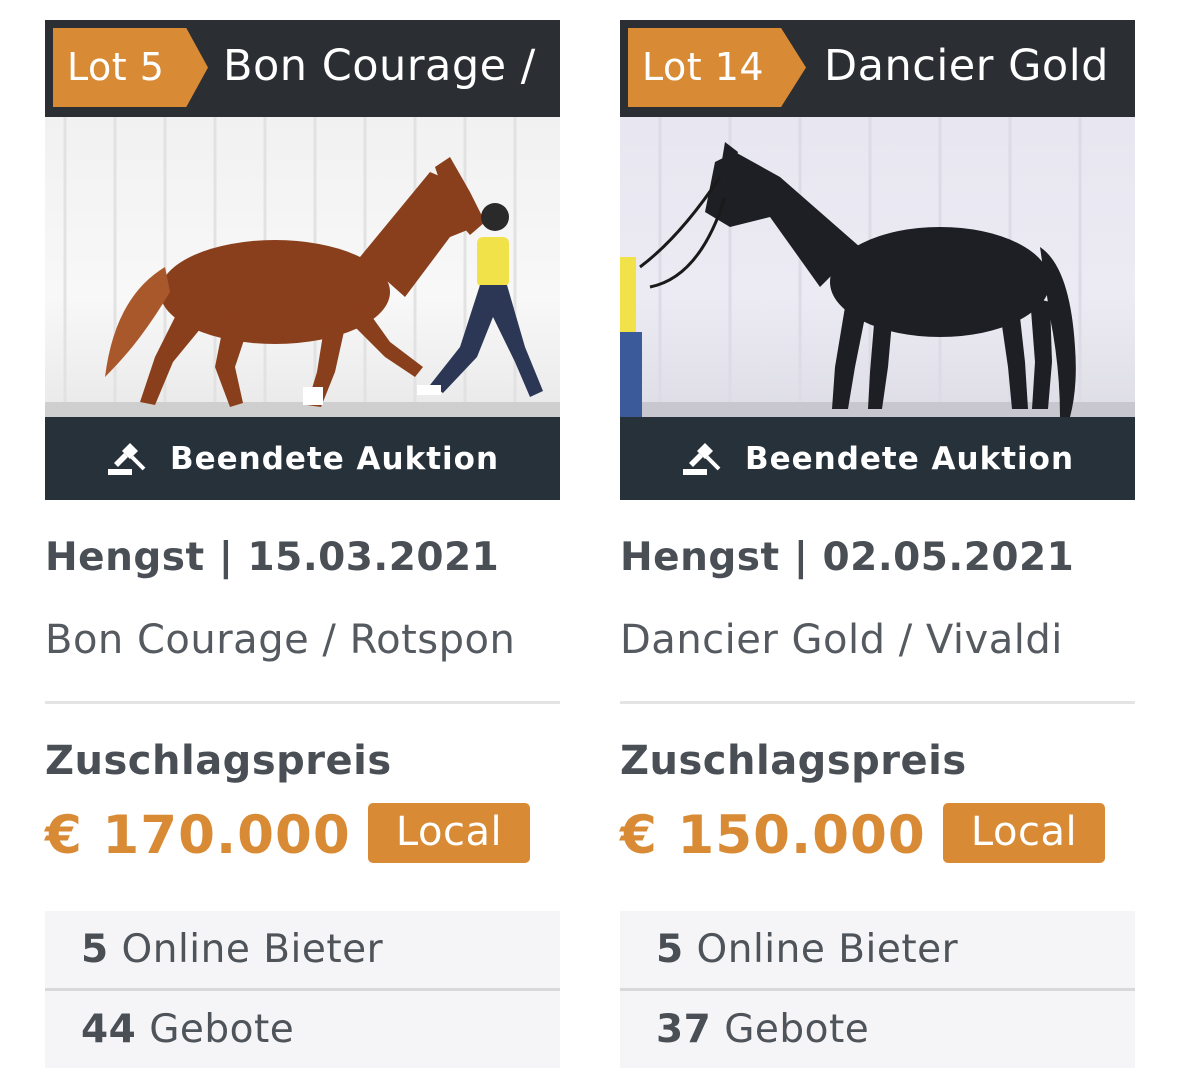  What do you see at coordinates (379, 66) in the screenshot?
I see `horse-title: Bon Courage /` at bounding box center [379, 66].